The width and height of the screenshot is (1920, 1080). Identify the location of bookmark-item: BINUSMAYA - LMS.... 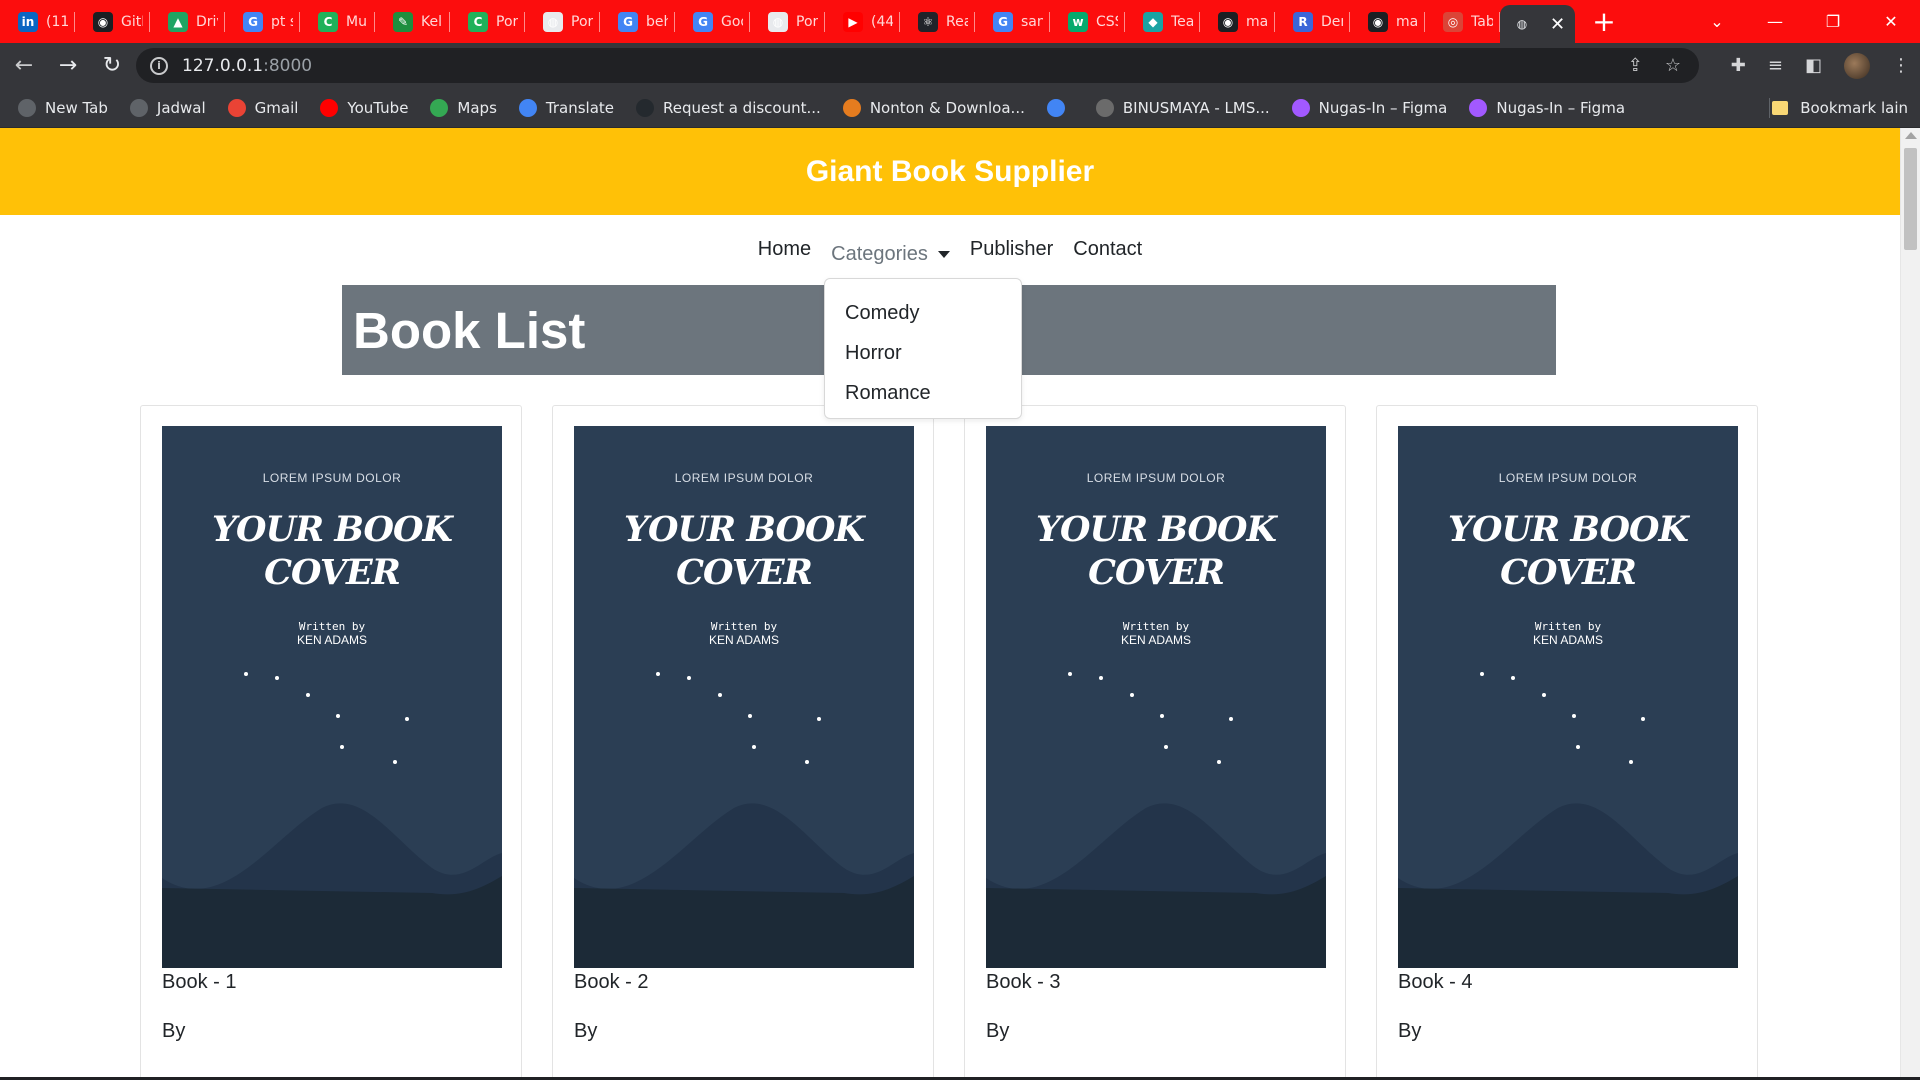
(1182, 107).